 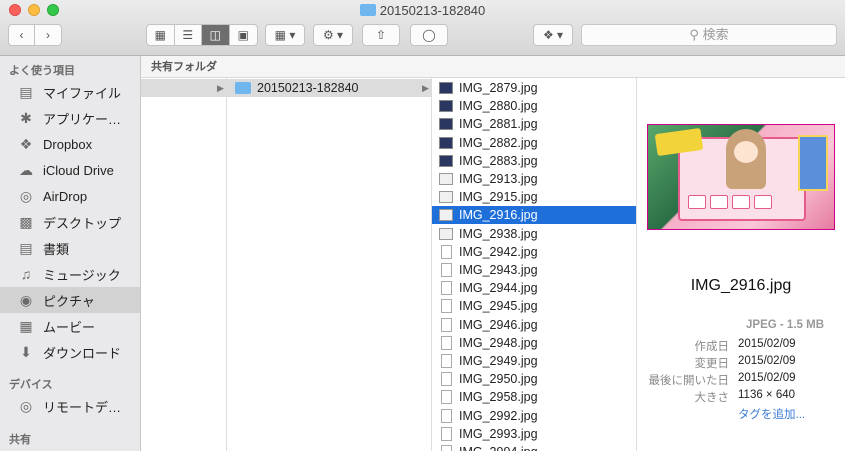 What do you see at coordinates (26, 143) in the screenshot?
I see `dropbox-icon: ❖` at bounding box center [26, 143].